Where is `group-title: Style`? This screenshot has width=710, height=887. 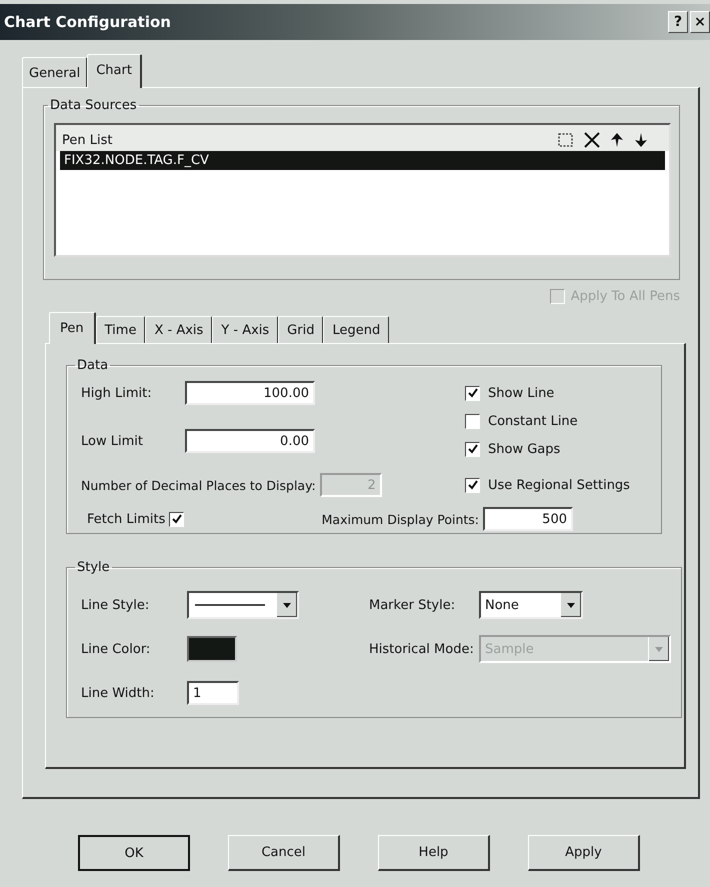
group-title: Style is located at coordinates (93, 567).